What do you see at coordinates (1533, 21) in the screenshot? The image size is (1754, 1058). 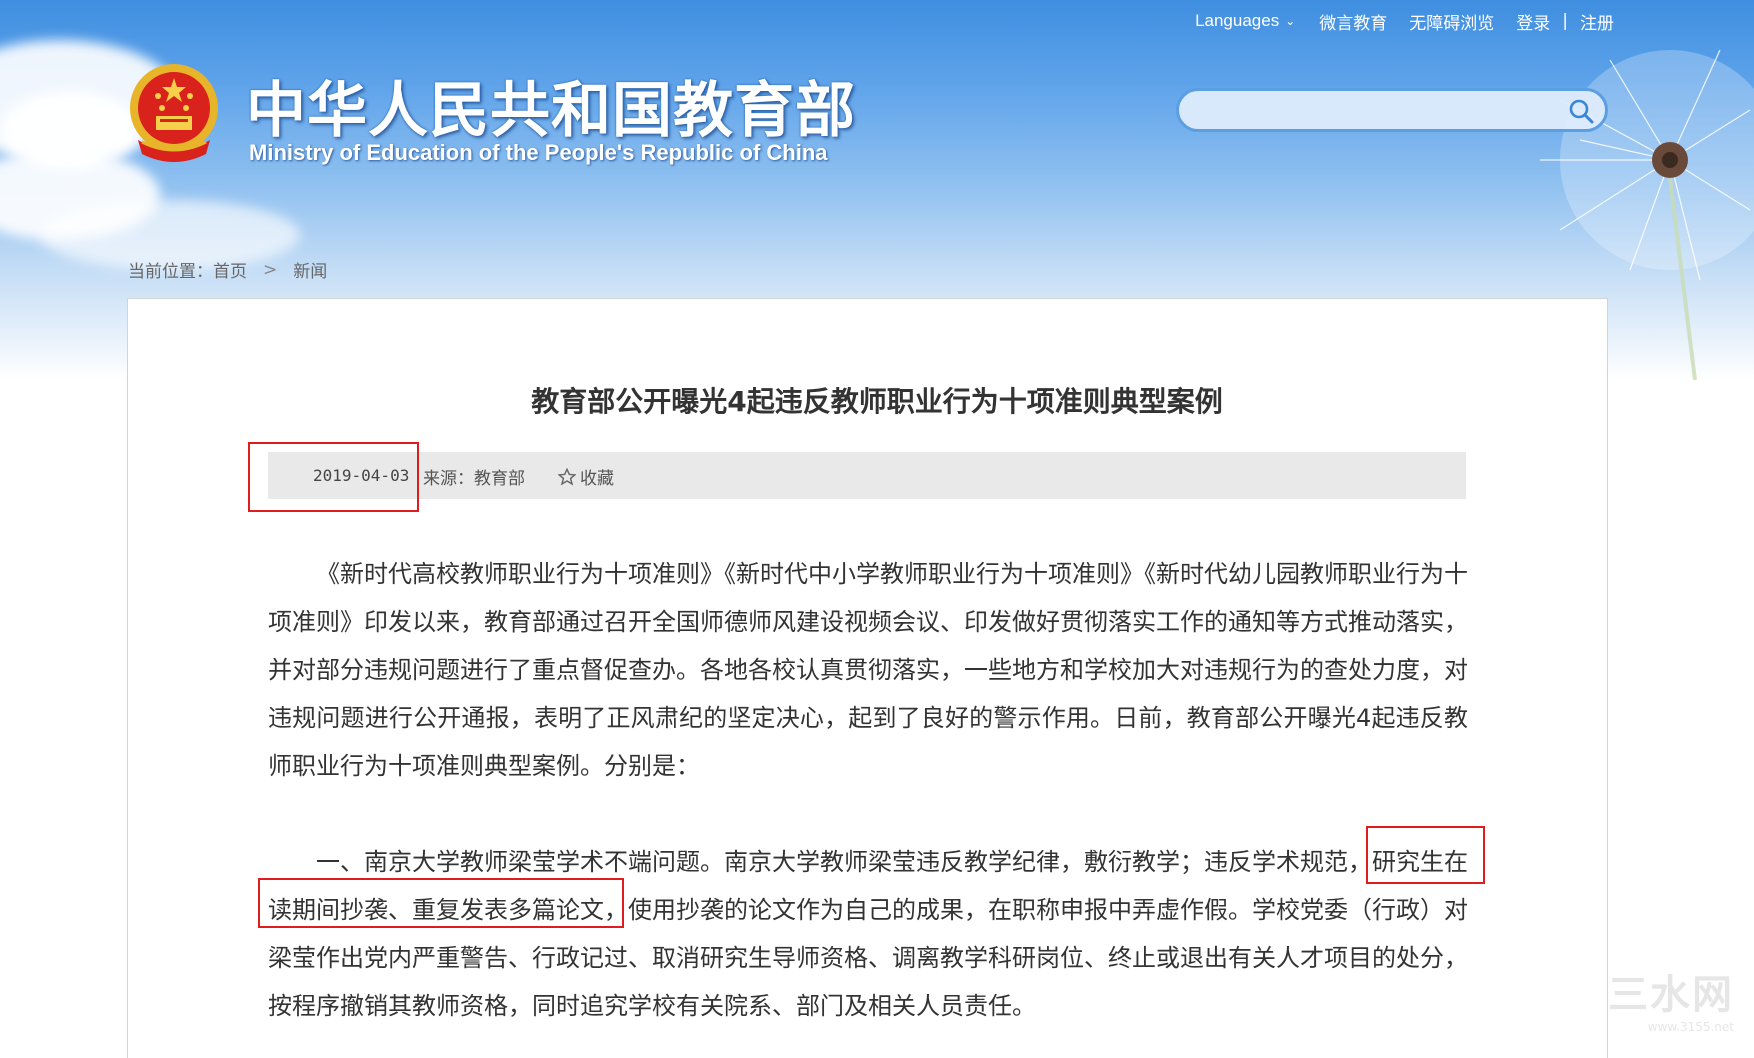 I see `login-link: 登录` at bounding box center [1533, 21].